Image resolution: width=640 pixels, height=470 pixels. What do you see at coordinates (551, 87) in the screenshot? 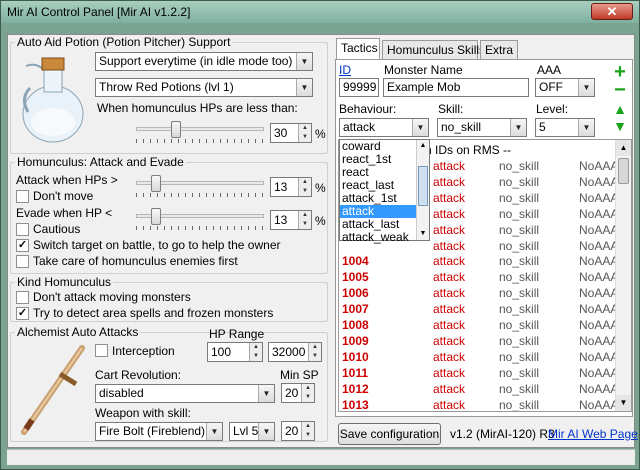
I see `aaa-value: OFF` at bounding box center [551, 87].